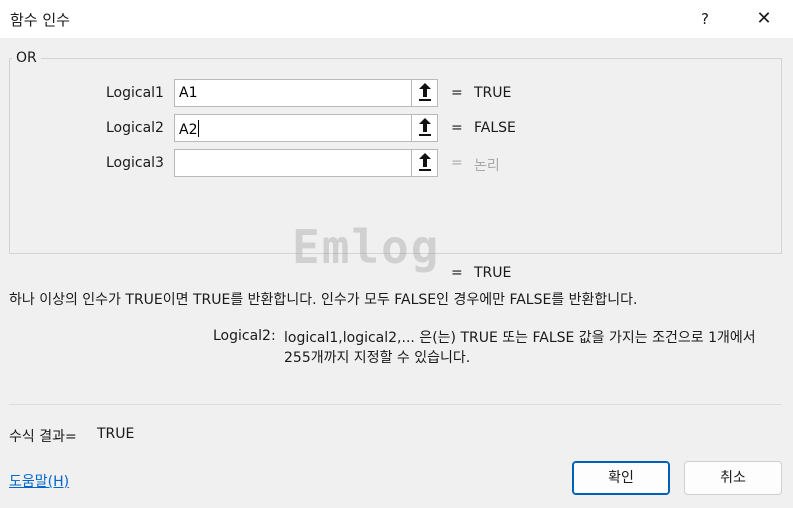 Image resolution: width=793 pixels, height=508 pixels. I want to click on function-result-equals: =, so click(457, 273).